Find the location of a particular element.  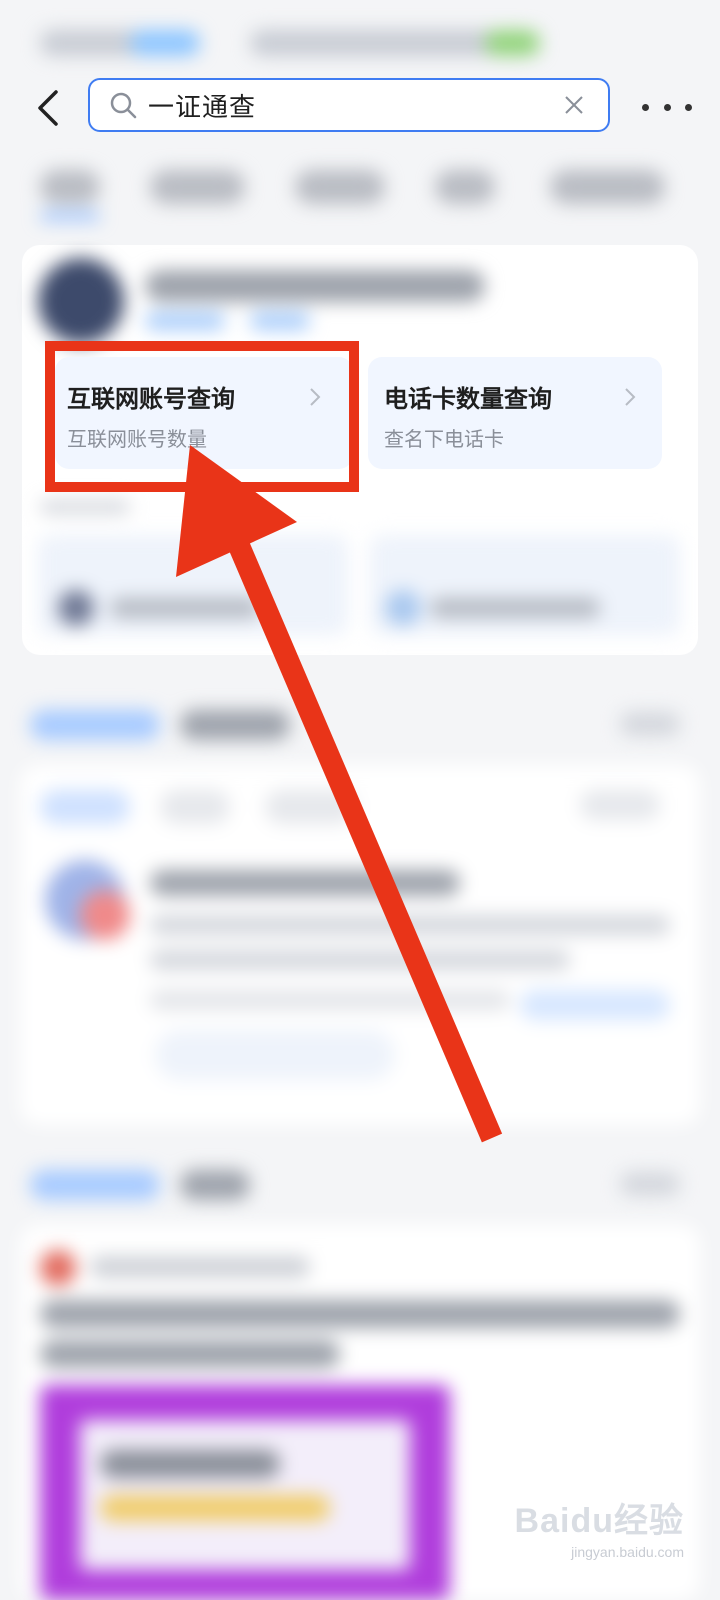

watermark-url: jingyan.baidu.com is located at coordinates (627, 1552).